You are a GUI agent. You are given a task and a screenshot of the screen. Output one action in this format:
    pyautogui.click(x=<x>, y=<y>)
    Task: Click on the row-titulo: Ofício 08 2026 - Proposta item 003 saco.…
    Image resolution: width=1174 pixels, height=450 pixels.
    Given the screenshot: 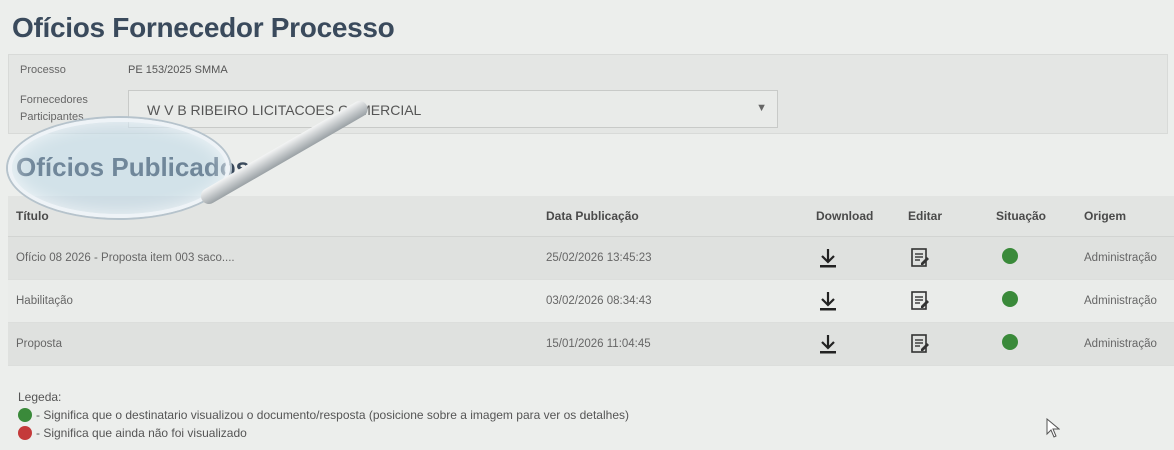 What is the action you would take?
    pyautogui.click(x=273, y=258)
    